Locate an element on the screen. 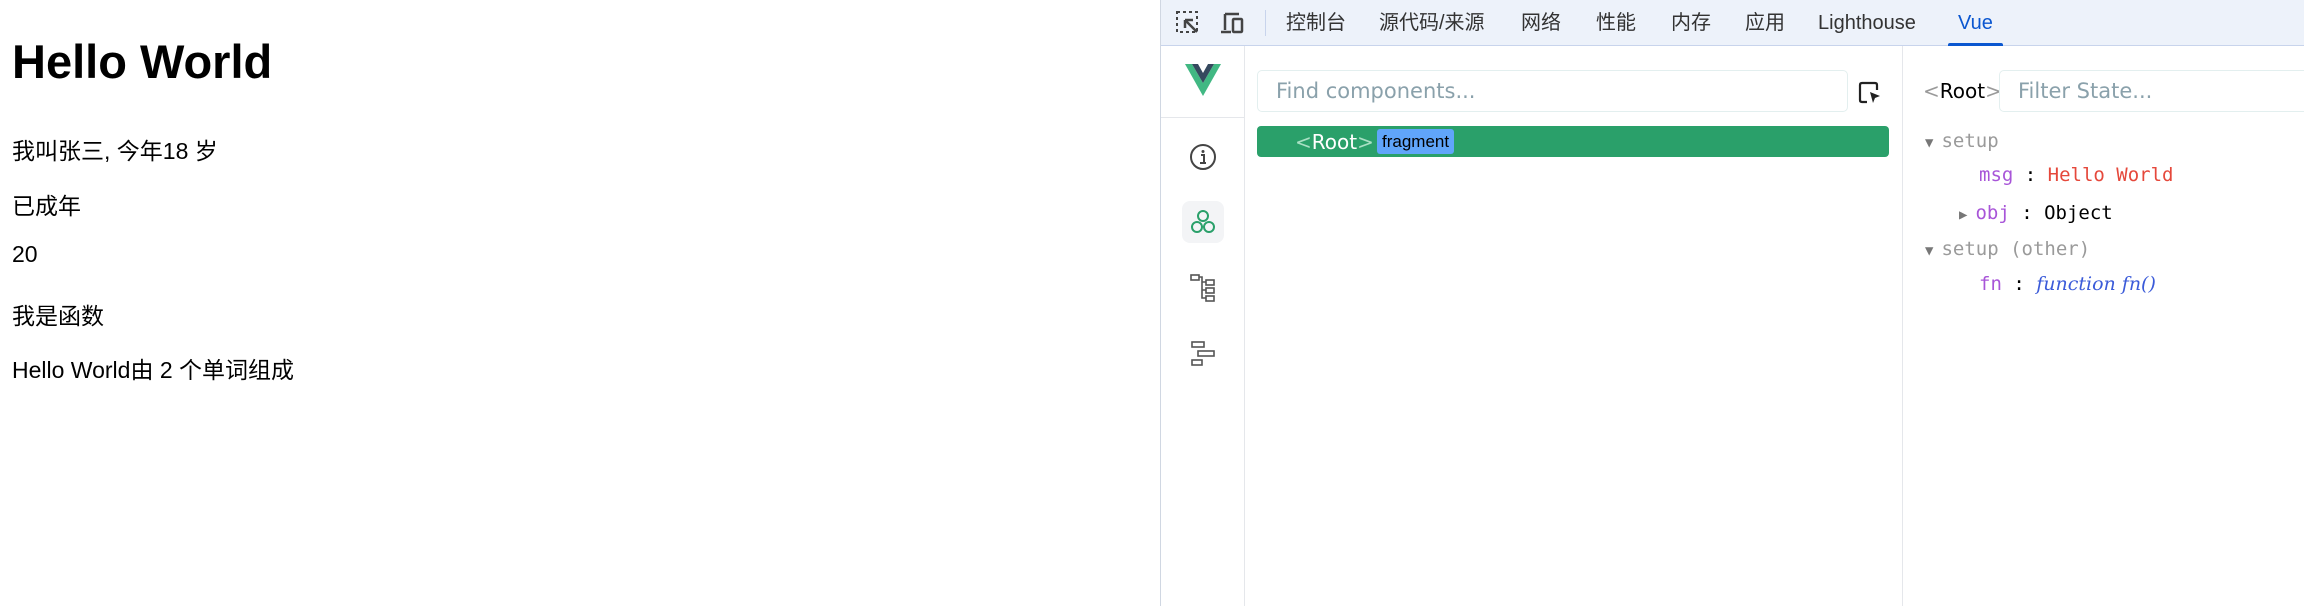 The image size is (2304, 606). vue-logo-icon is located at coordinates (1203, 80).